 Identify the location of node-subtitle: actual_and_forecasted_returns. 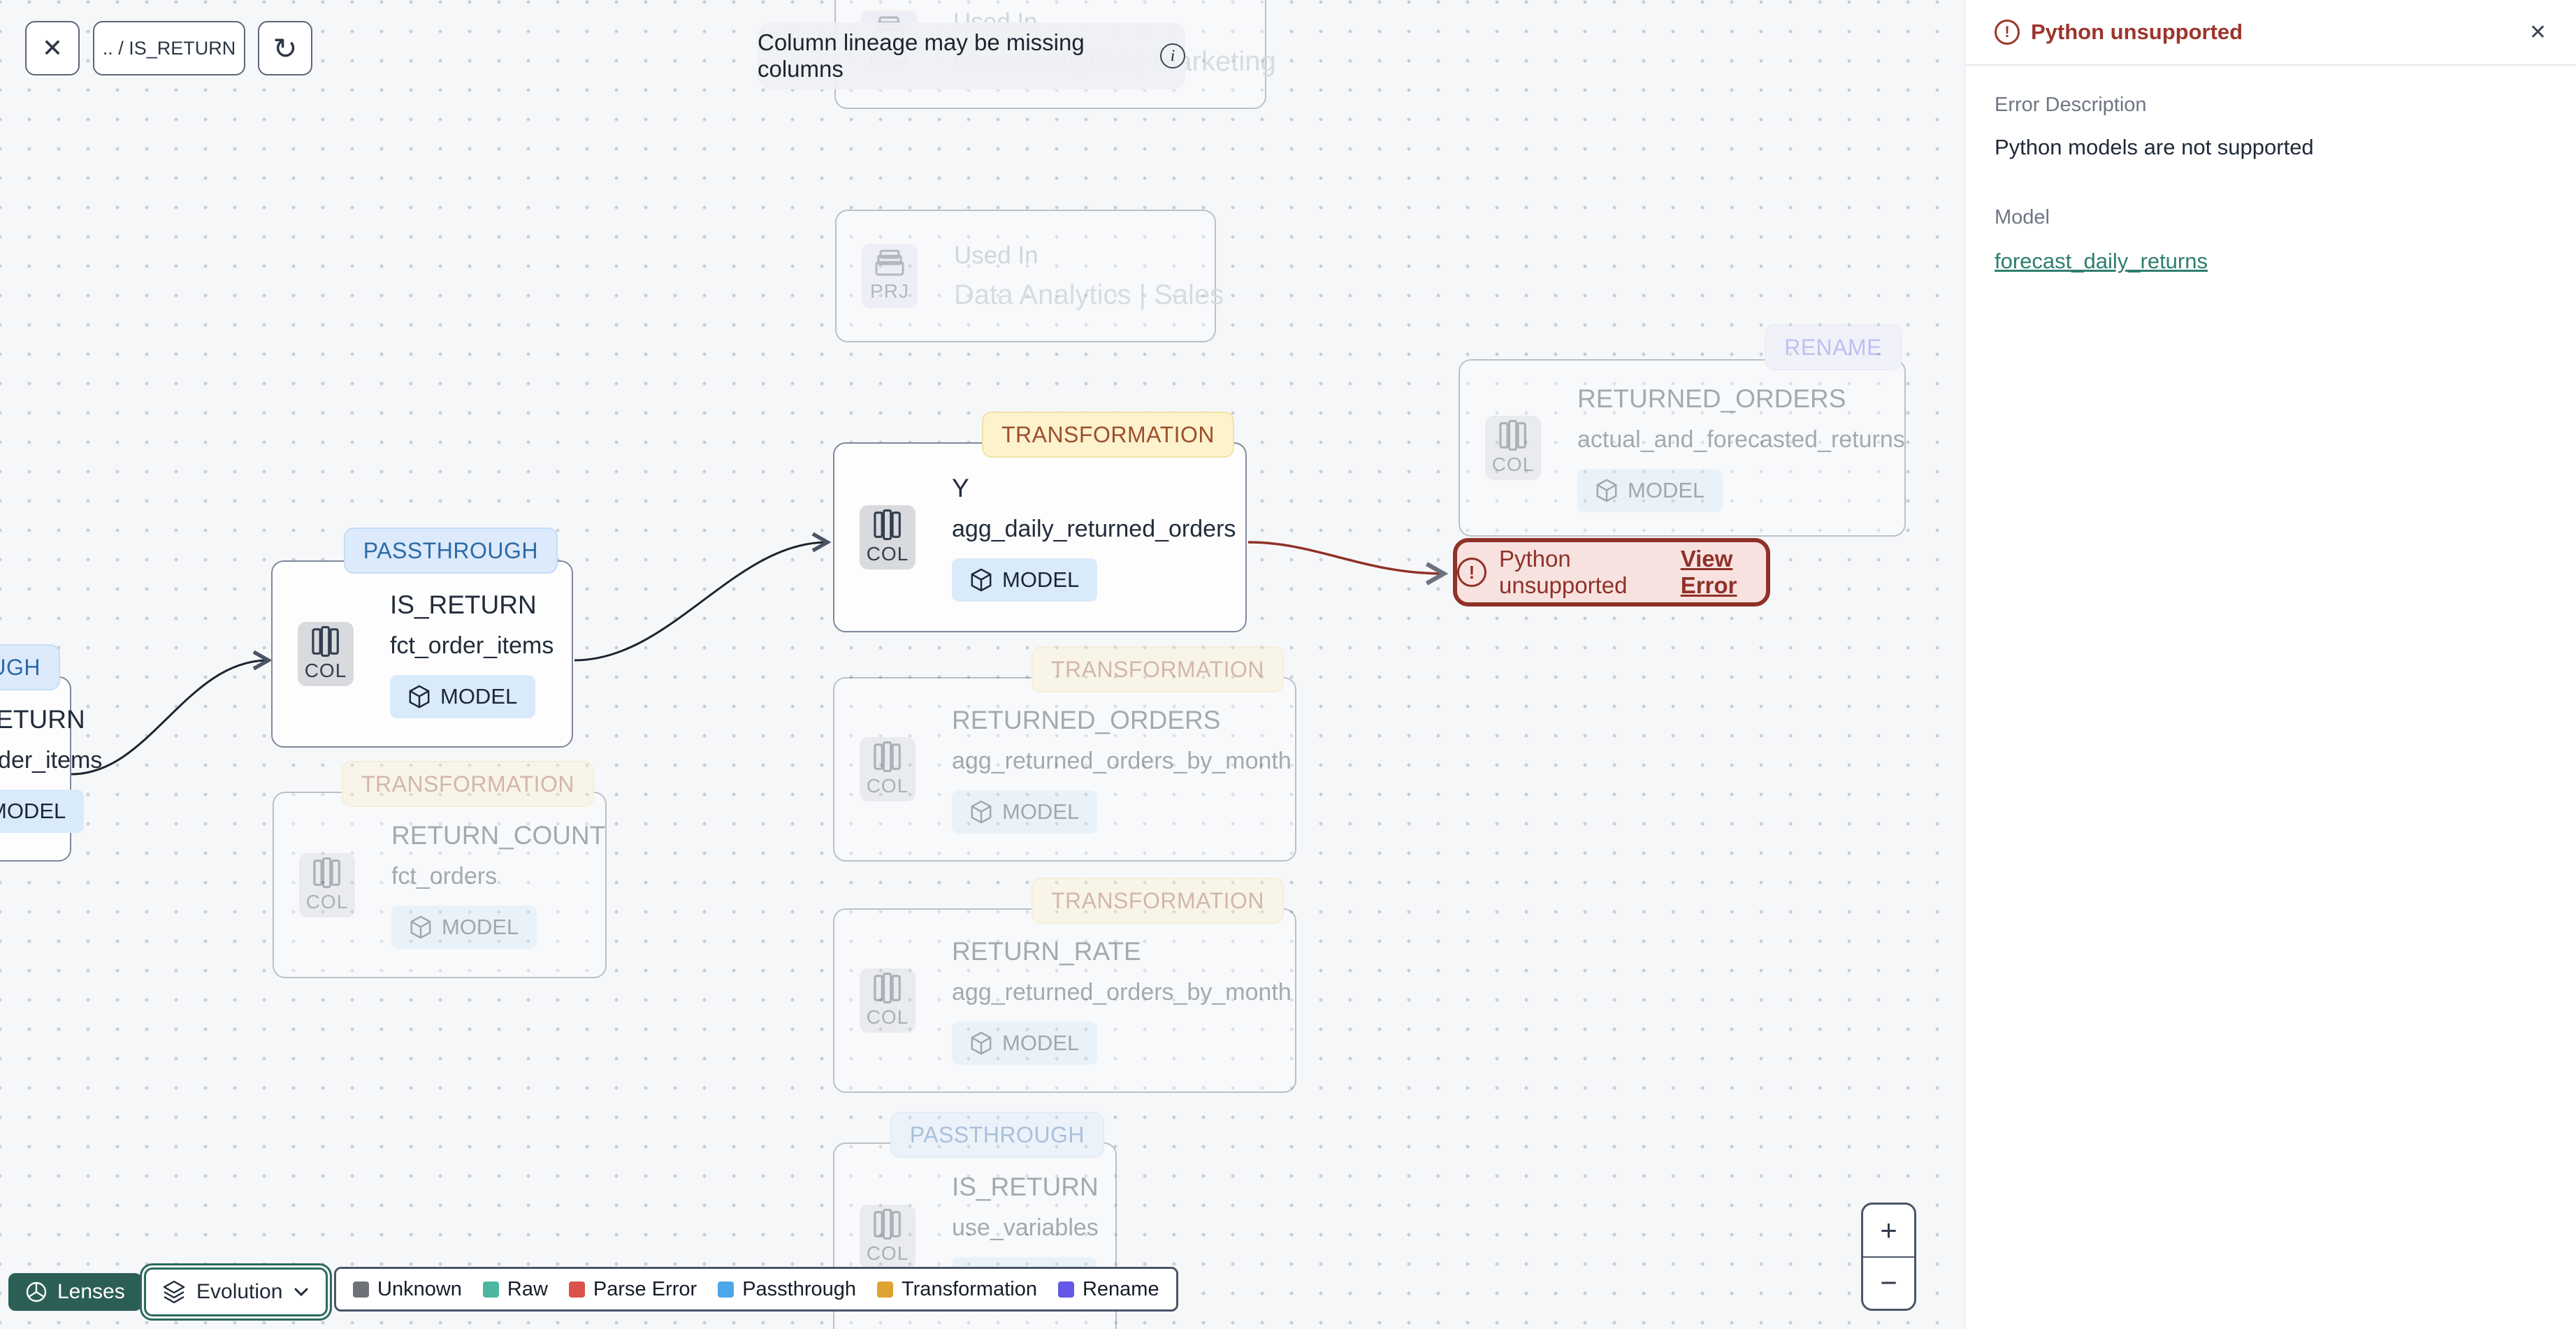
(1741, 439).